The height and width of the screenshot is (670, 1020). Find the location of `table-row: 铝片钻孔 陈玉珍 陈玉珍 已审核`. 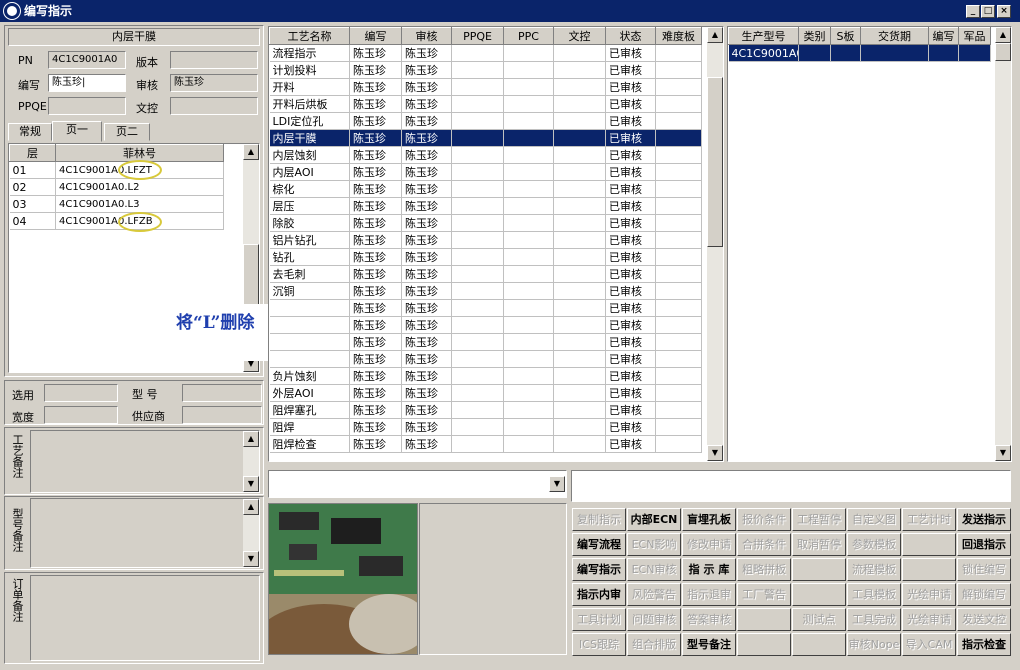

table-row: 铝片钻孔 陈玉珍 陈玉珍 已审核 is located at coordinates (485, 240).